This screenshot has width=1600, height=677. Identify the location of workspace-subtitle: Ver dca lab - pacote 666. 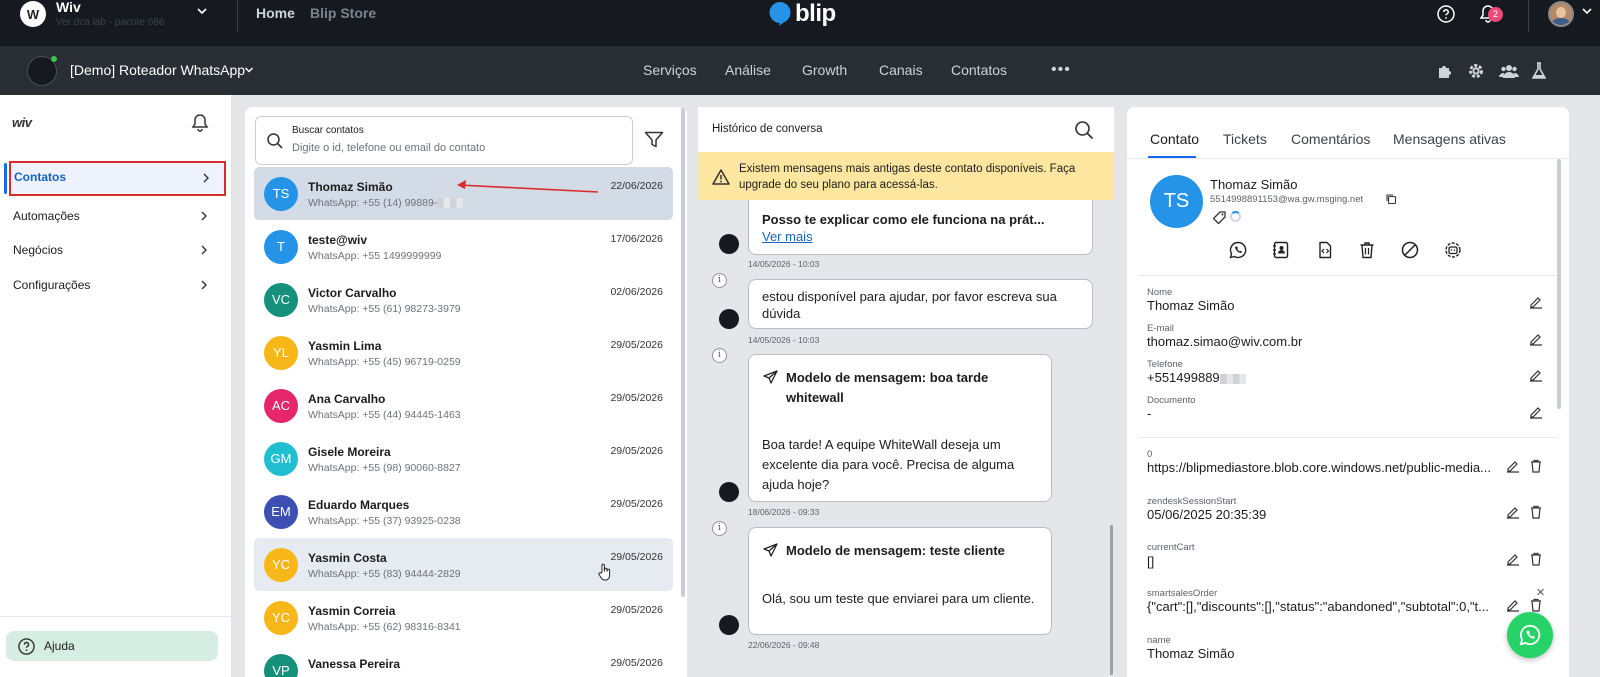
(110, 22).